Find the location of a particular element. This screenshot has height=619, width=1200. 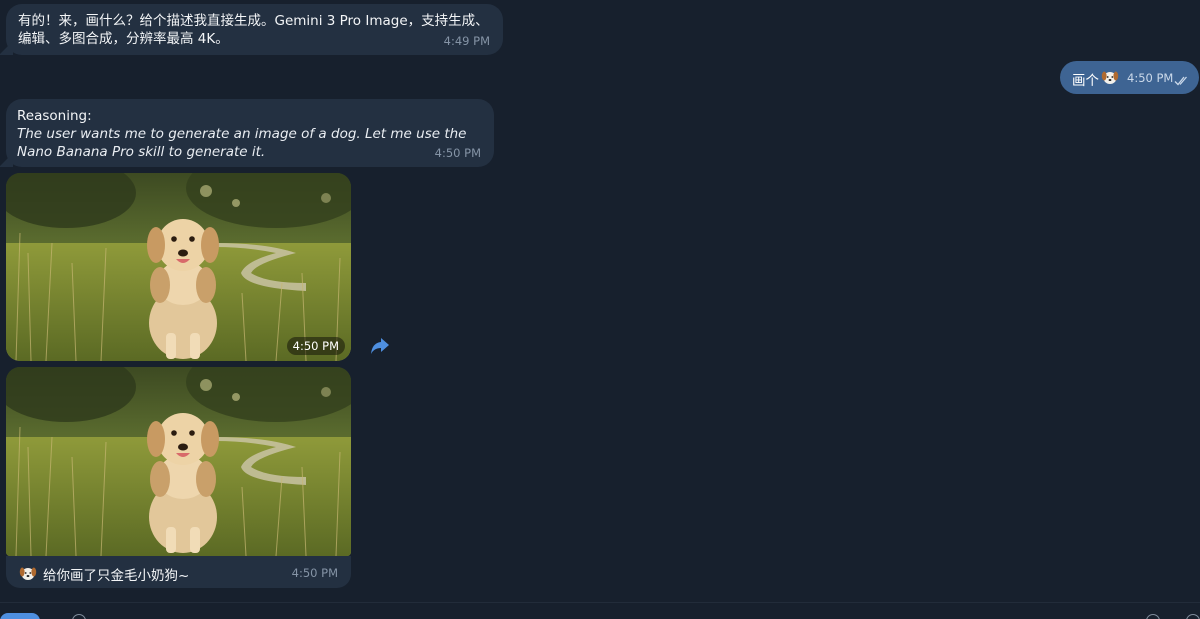

photo-message: 4:50 PM is located at coordinates (178, 267).